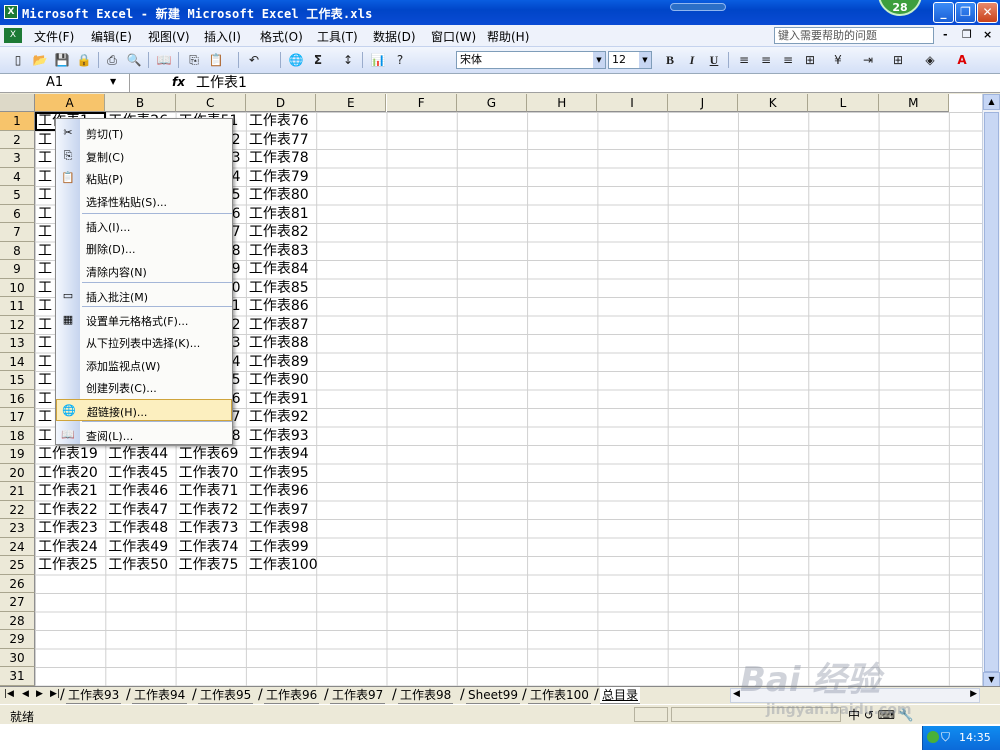 Image resolution: width=1000 pixels, height=750 pixels. What do you see at coordinates (492, 103) in the screenshot?
I see `column-header: G` at bounding box center [492, 103].